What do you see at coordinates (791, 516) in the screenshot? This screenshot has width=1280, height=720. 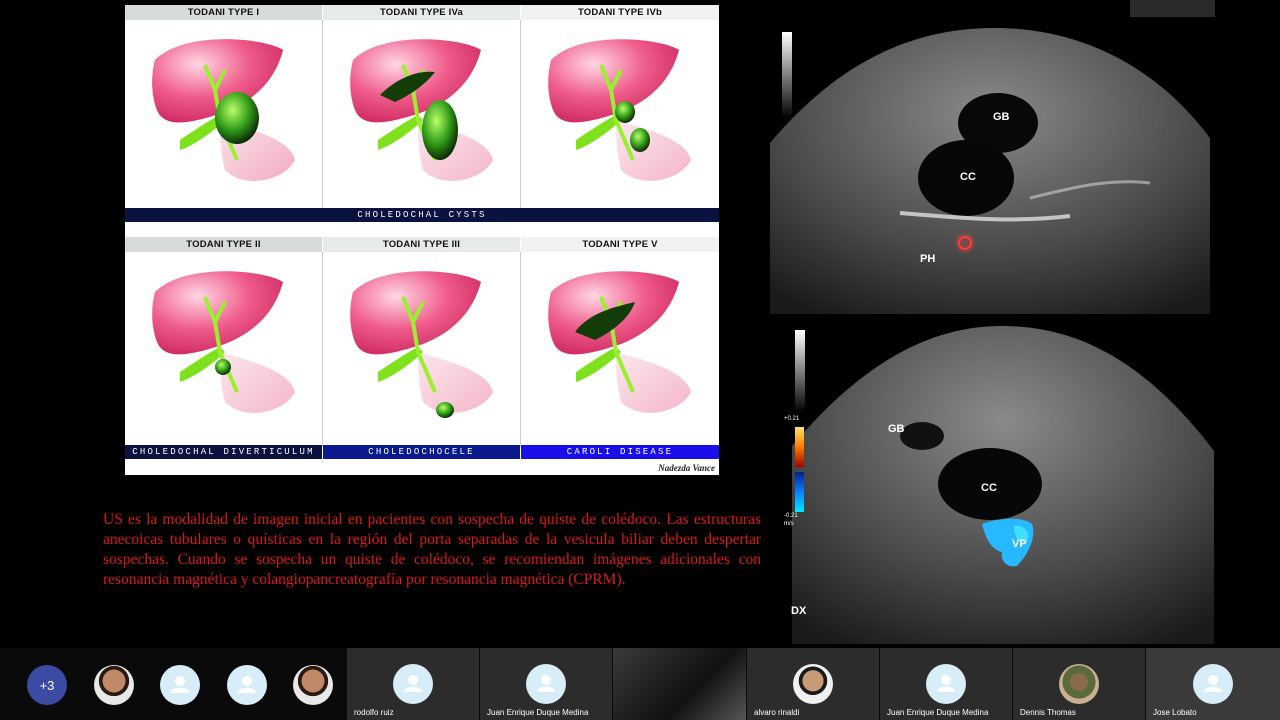 I see `scale-min: -0.21` at bounding box center [791, 516].